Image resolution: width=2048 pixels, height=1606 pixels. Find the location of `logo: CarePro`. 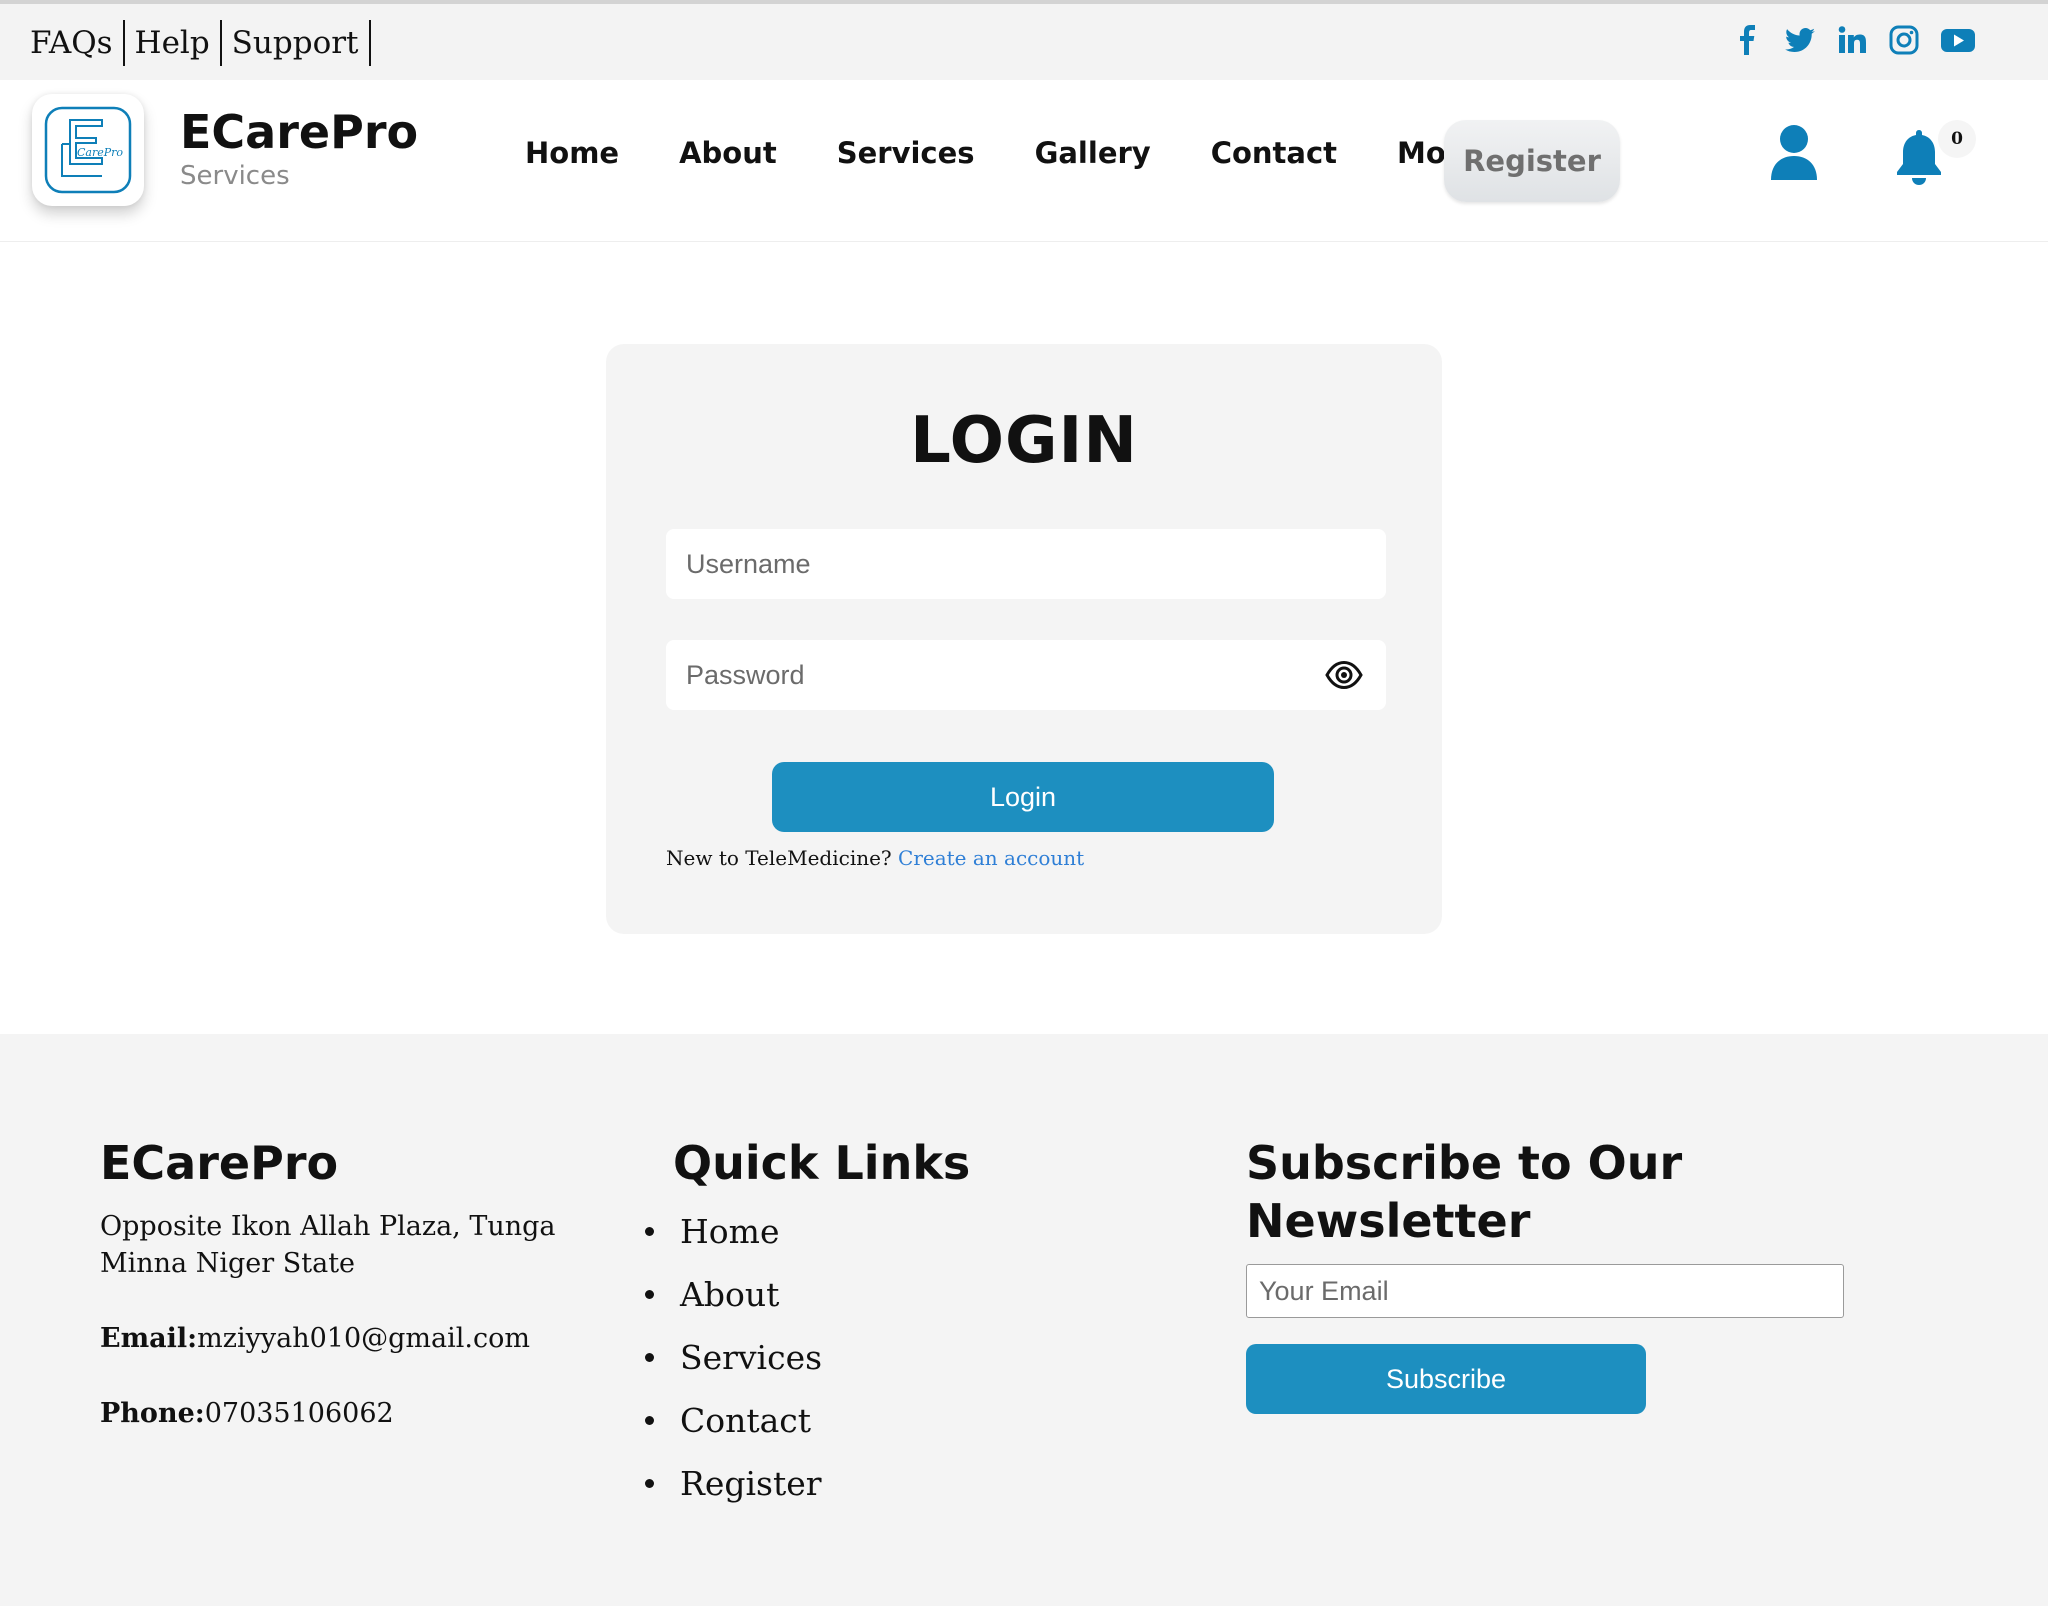

logo: CarePro is located at coordinates (88, 150).